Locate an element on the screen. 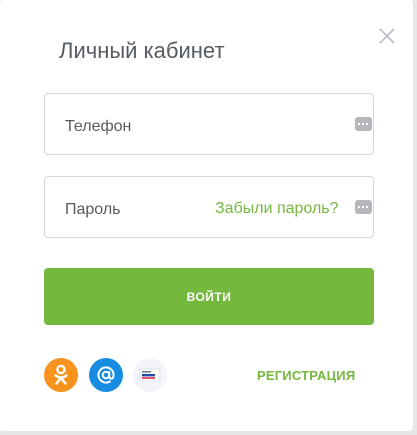 The width and height of the screenshot is (417, 435). register-link: РЕГИСТРАЦИЯ is located at coordinates (306, 375).